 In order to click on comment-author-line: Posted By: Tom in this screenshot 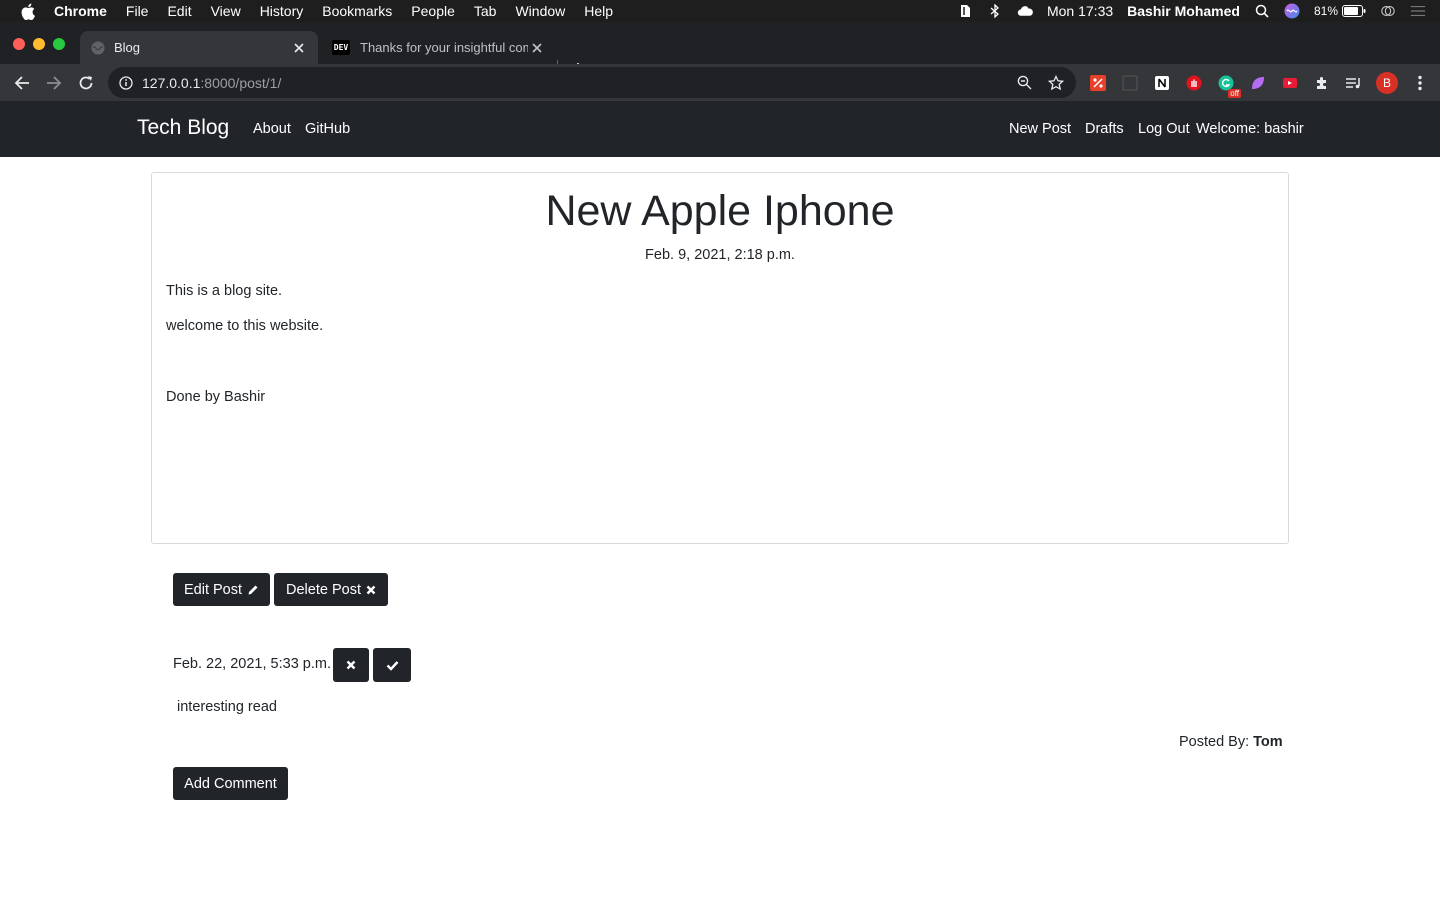, I will do `click(1231, 742)`.